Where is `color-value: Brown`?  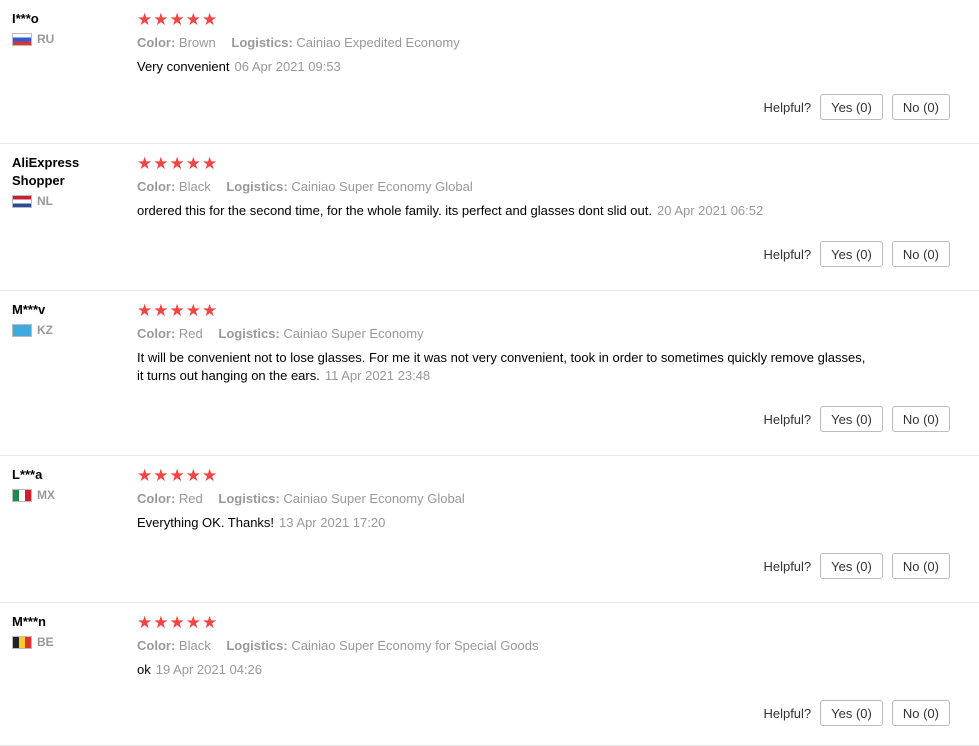
color-value: Brown is located at coordinates (197, 42).